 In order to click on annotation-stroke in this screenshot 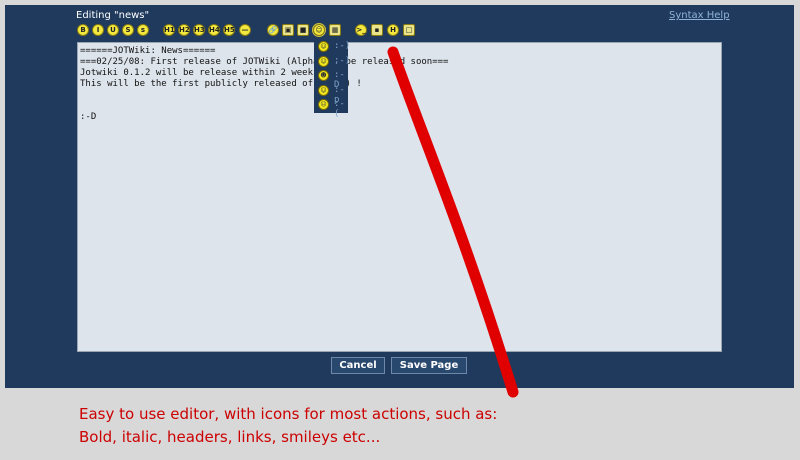, I will do `click(453, 222)`.